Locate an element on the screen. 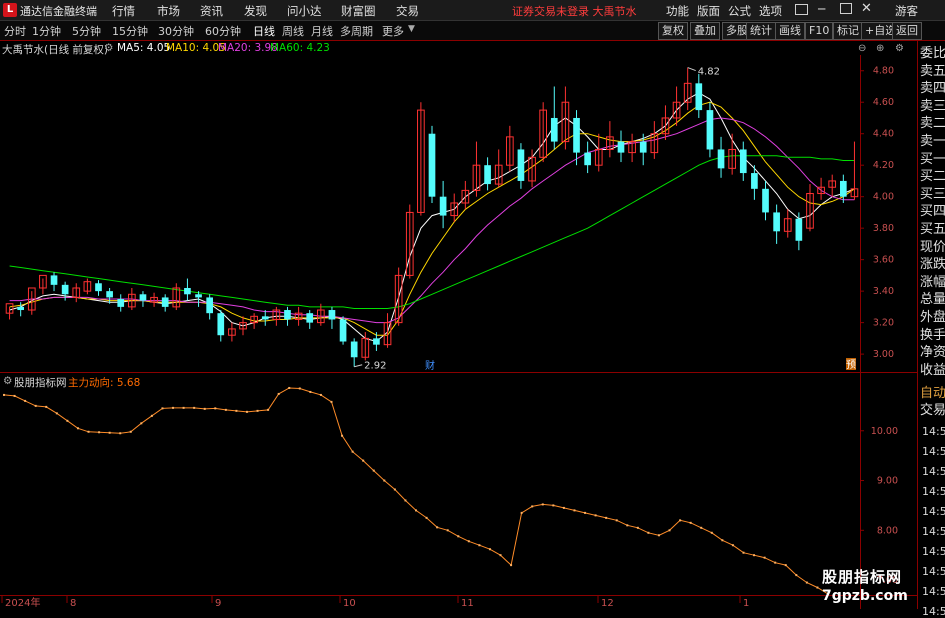 This screenshot has height=618, width=945. tab-fenshi: 分时 is located at coordinates (15, 31).